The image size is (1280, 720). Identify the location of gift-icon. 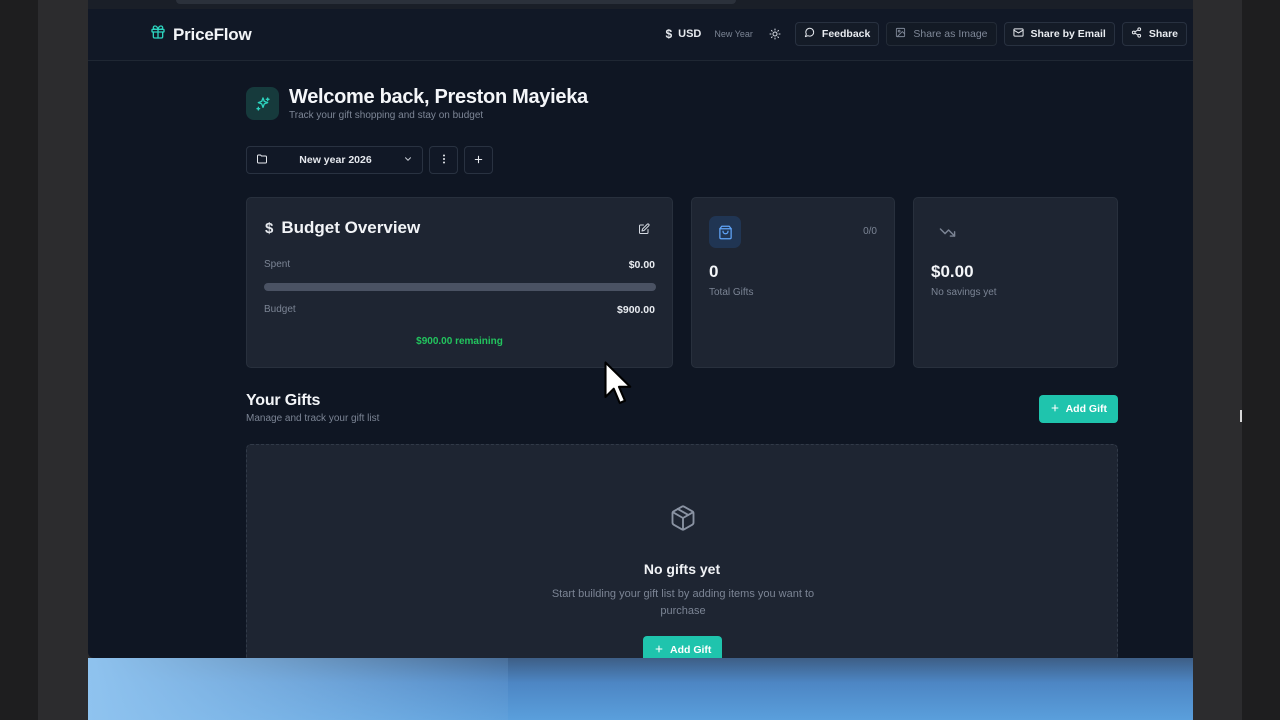
(158, 34).